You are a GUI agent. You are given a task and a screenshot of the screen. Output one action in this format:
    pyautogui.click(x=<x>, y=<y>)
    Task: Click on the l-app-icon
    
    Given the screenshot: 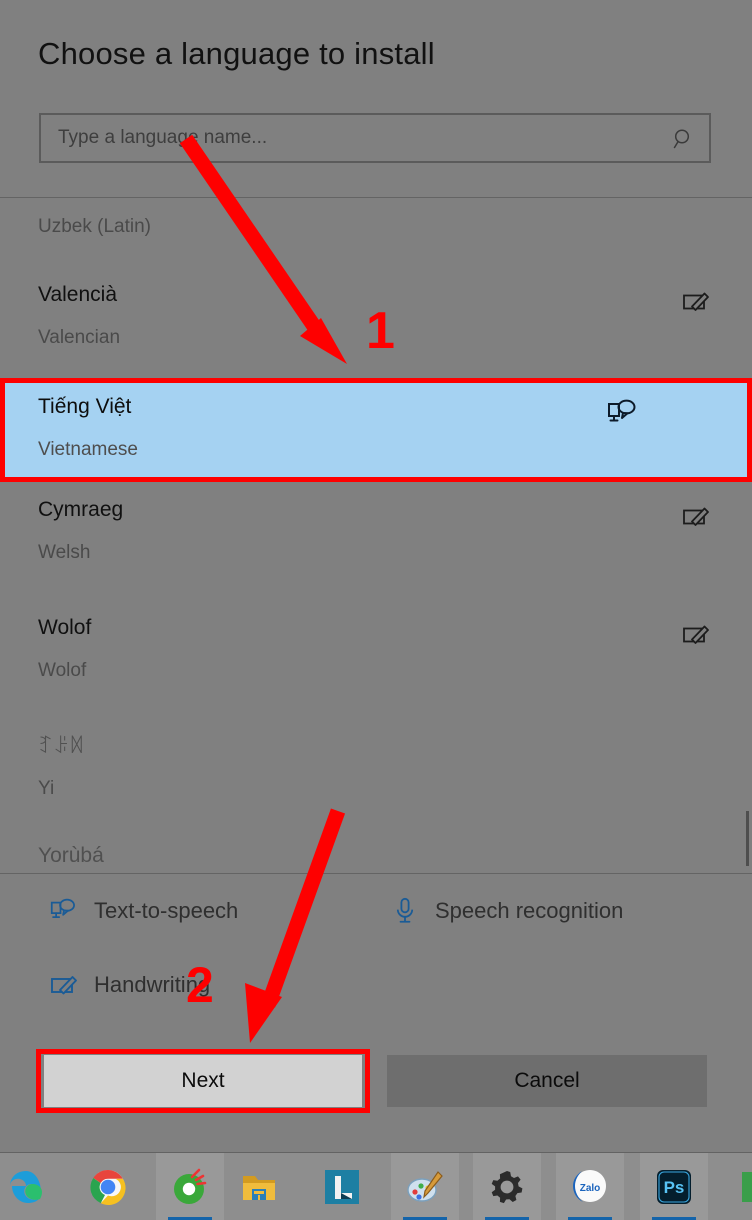 What is the action you would take?
    pyautogui.click(x=342, y=1186)
    